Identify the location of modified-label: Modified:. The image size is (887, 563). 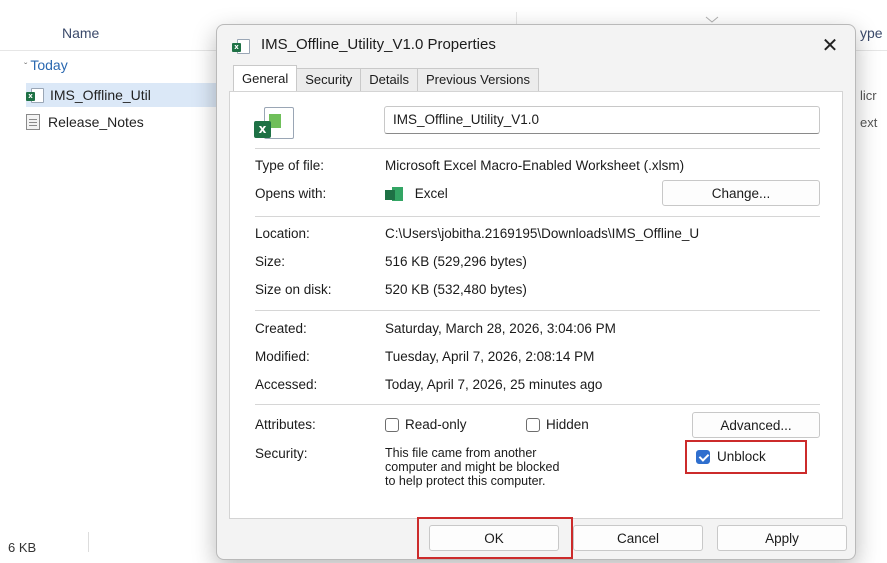
(282, 356).